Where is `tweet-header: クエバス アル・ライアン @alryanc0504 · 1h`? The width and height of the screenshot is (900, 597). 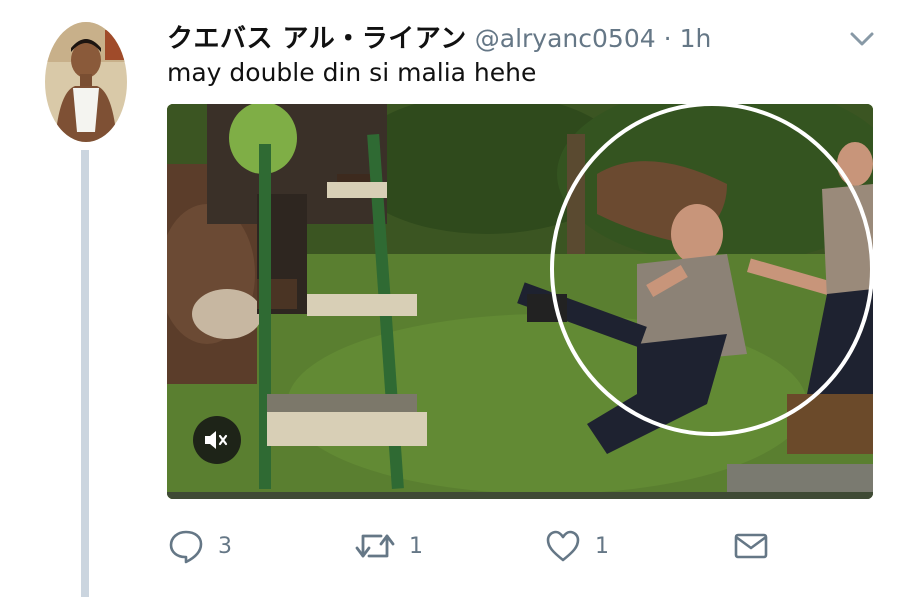 tweet-header: クエバス アル・ライアン @alryanc0504 · 1h is located at coordinates (439, 36).